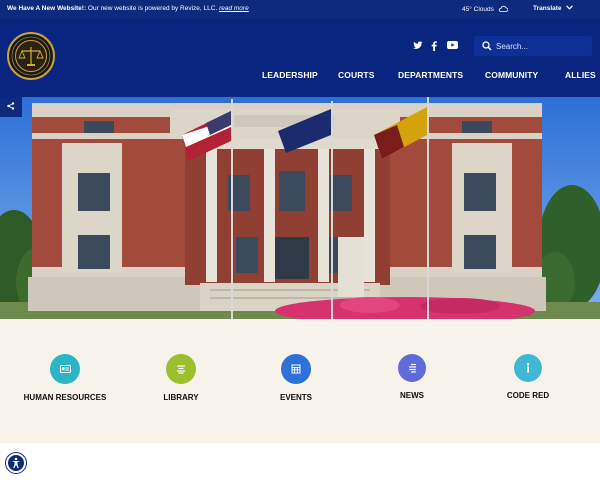  I want to click on weather-text: 45° Clouds, so click(478, 9).